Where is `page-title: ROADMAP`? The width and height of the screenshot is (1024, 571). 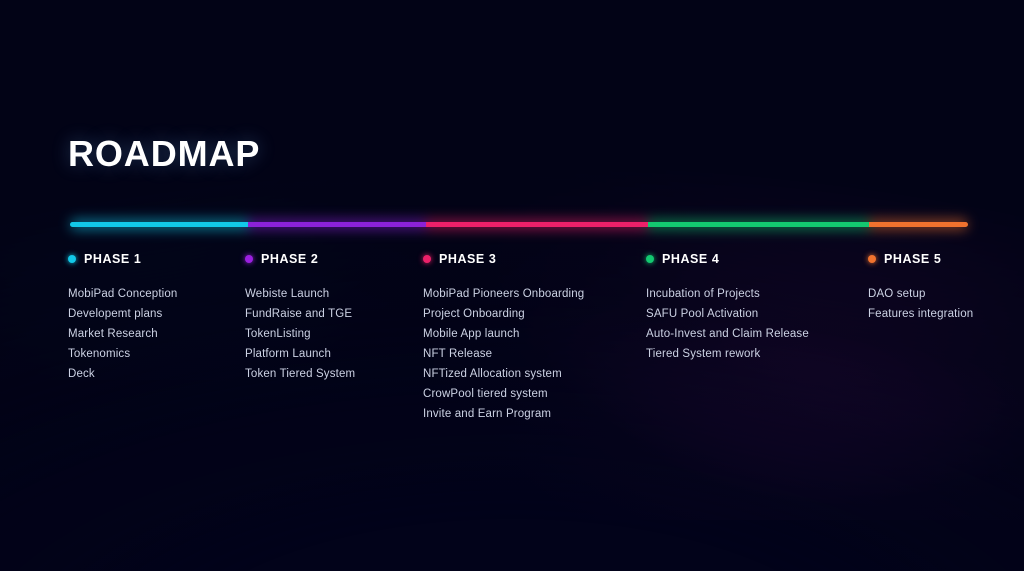 page-title: ROADMAP is located at coordinates (164, 153).